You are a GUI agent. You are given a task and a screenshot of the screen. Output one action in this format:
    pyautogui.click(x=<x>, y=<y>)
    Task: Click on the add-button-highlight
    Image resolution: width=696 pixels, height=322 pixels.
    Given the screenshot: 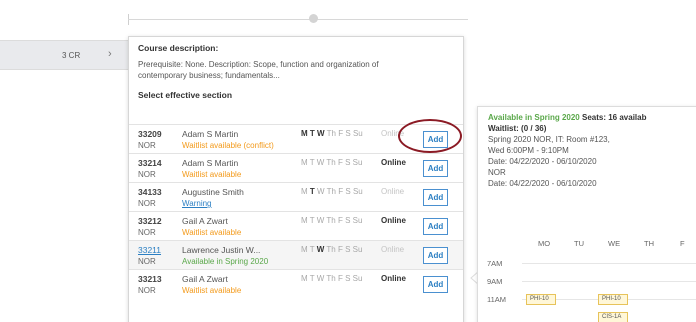 What is the action you would take?
    pyautogui.click(x=430, y=136)
    